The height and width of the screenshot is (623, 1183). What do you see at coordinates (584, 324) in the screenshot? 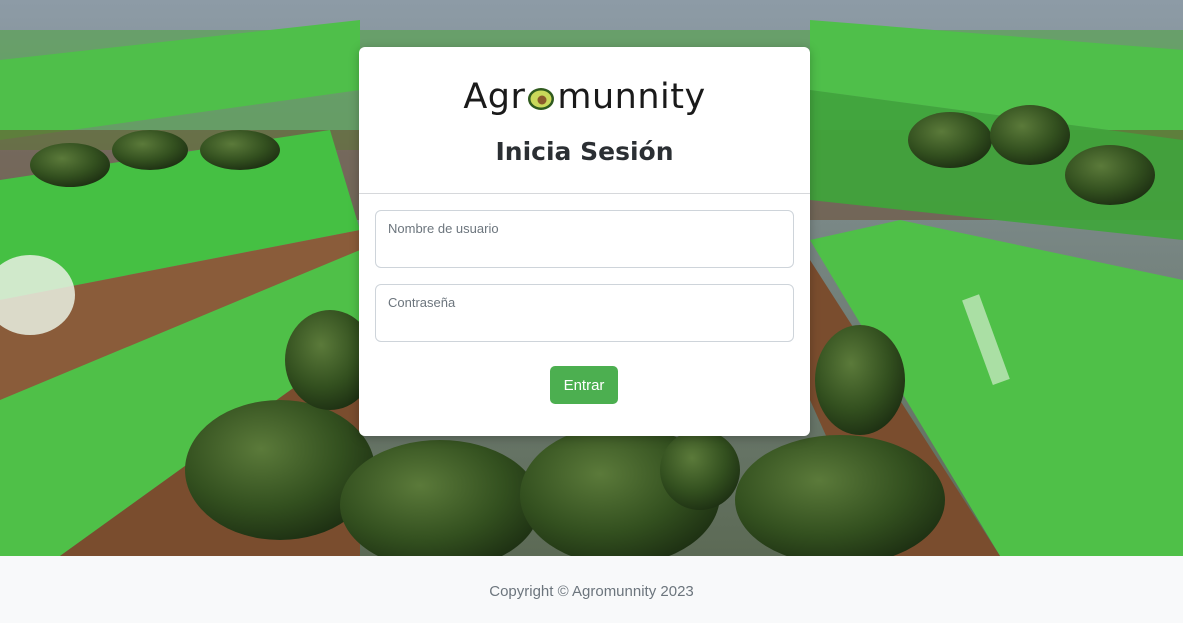
I see `password-input` at bounding box center [584, 324].